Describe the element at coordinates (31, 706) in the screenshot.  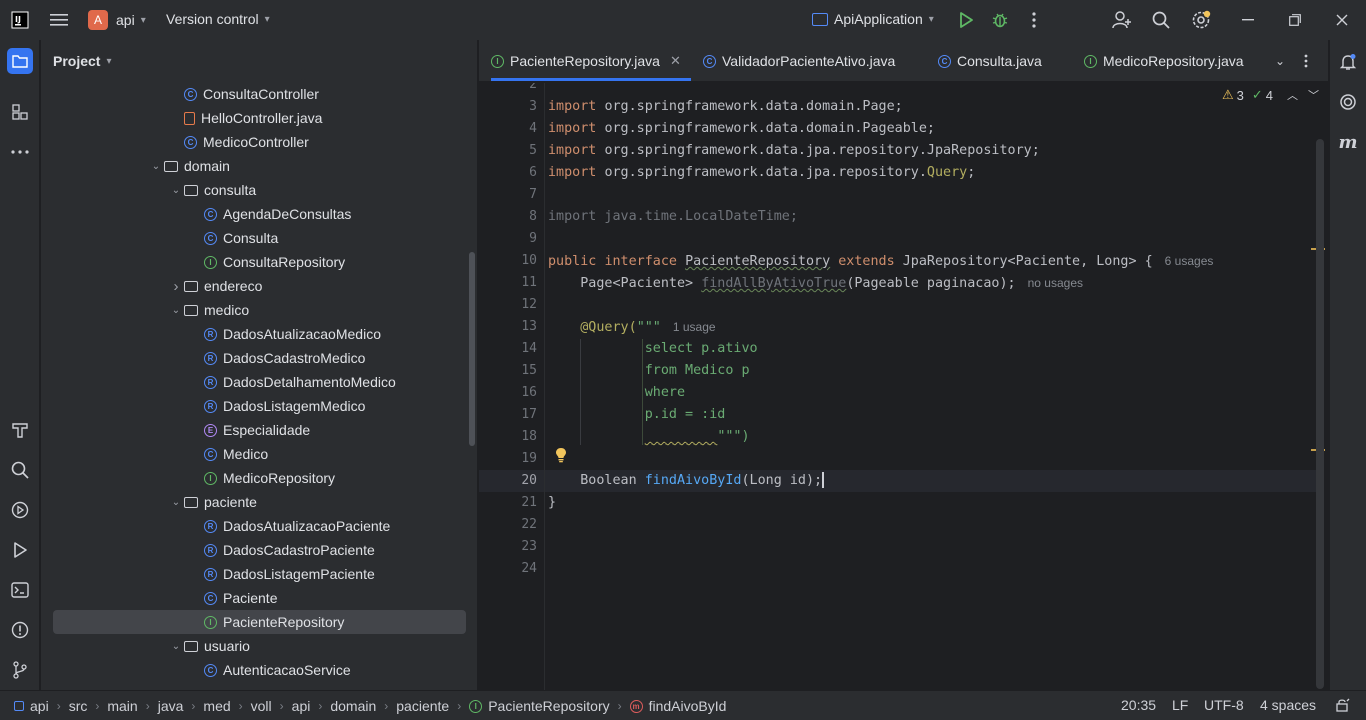
I see `breadcrumb-item: api` at that location.